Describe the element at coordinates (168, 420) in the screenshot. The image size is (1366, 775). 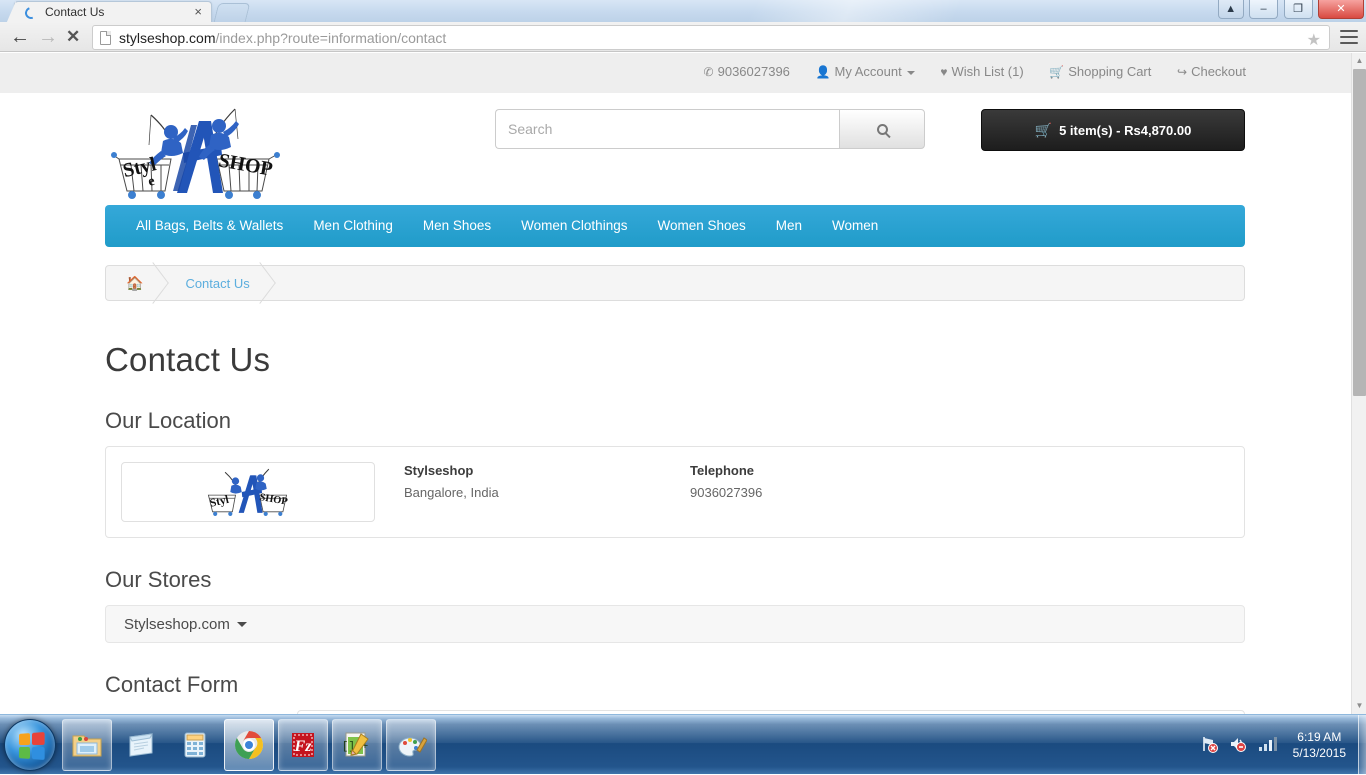
I see `our-location-heading: Our Location` at that location.